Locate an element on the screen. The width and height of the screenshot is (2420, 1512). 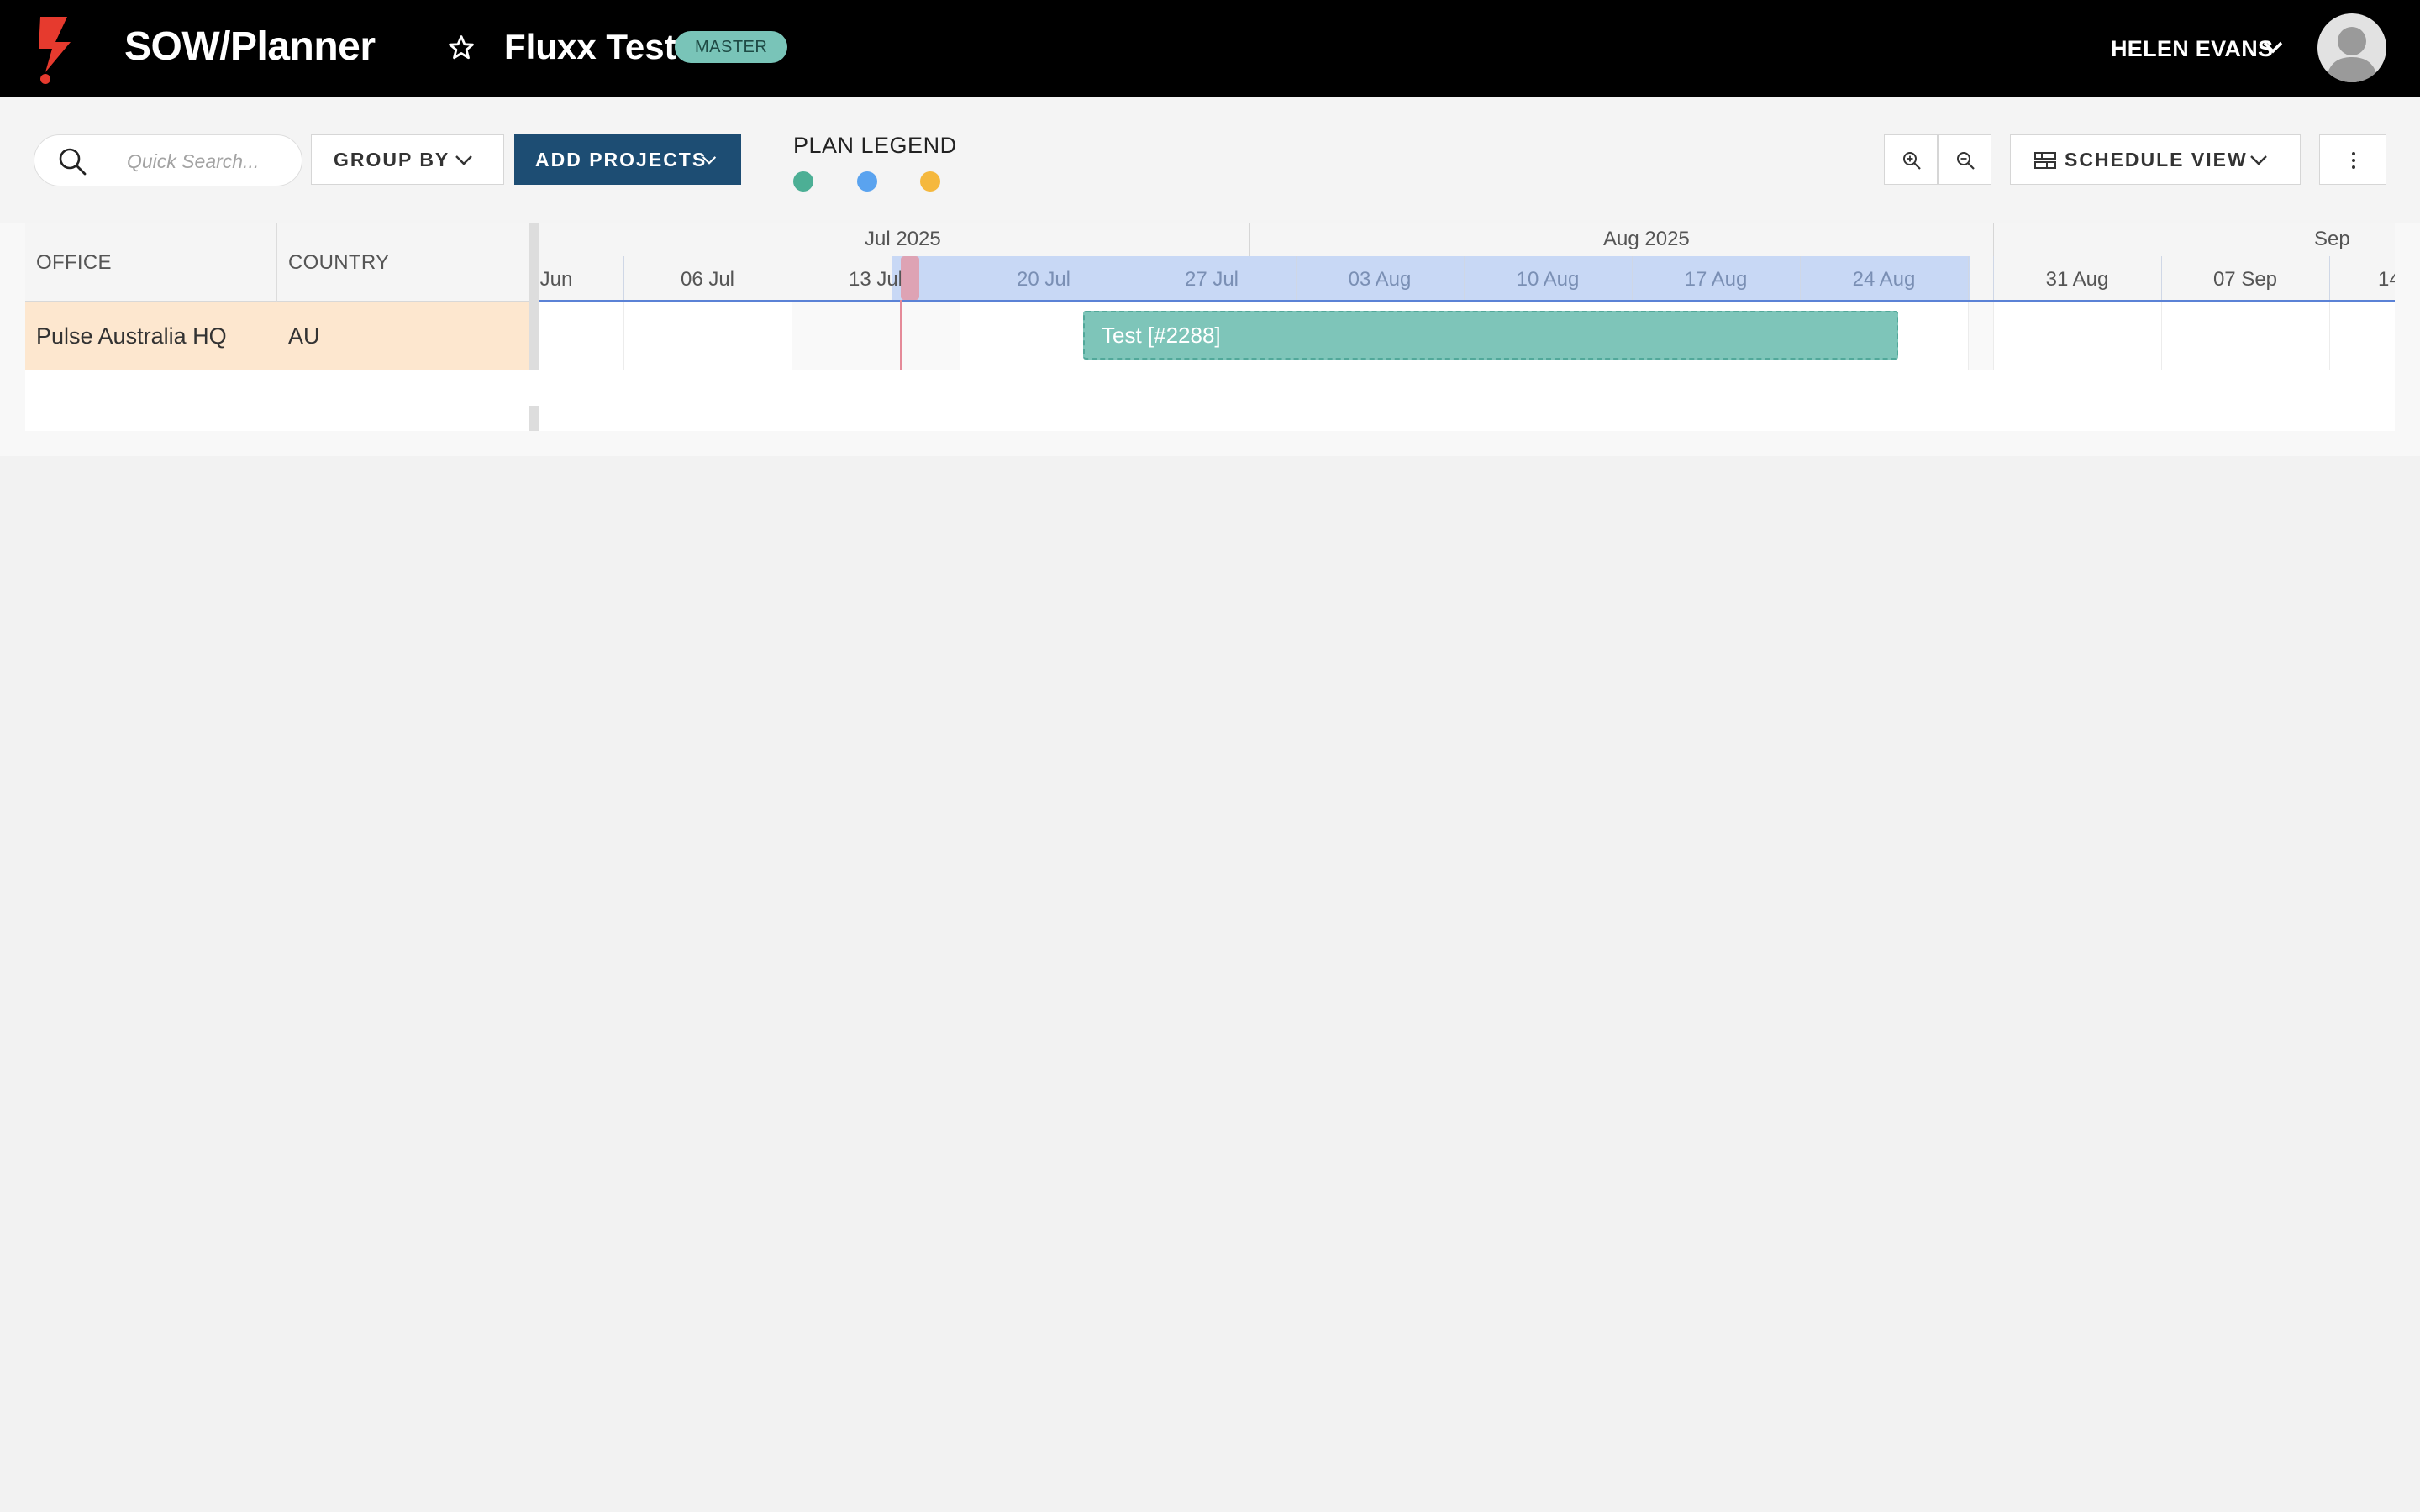
legend-dot-blue is located at coordinates (867, 181).